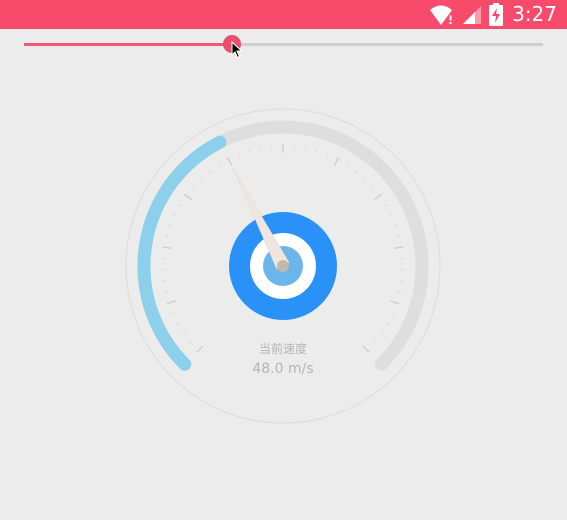 The width and height of the screenshot is (567, 520). What do you see at coordinates (182, 253) in the screenshot?
I see `gauge-progress-arc` at bounding box center [182, 253].